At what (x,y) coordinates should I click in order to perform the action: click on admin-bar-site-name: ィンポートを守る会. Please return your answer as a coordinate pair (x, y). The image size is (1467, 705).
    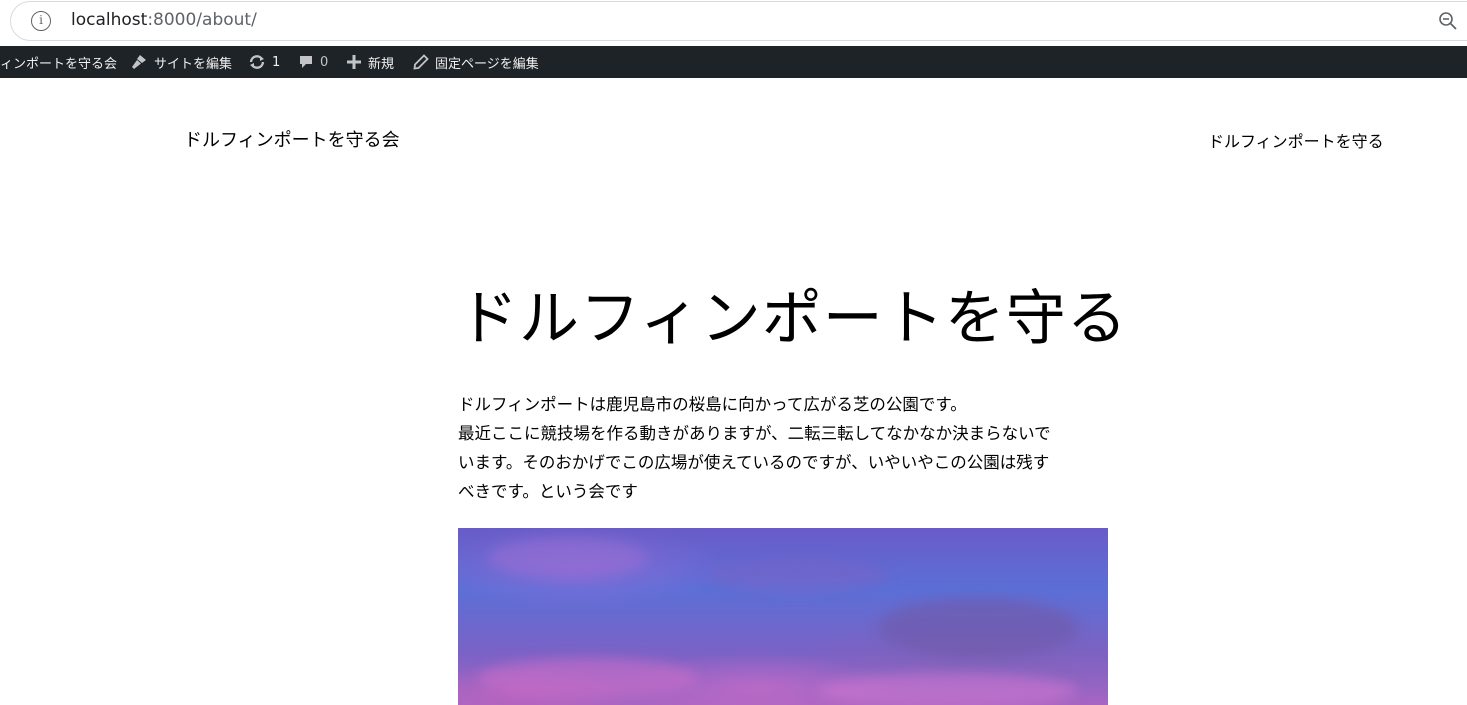
    Looking at the image, I should click on (58, 62).